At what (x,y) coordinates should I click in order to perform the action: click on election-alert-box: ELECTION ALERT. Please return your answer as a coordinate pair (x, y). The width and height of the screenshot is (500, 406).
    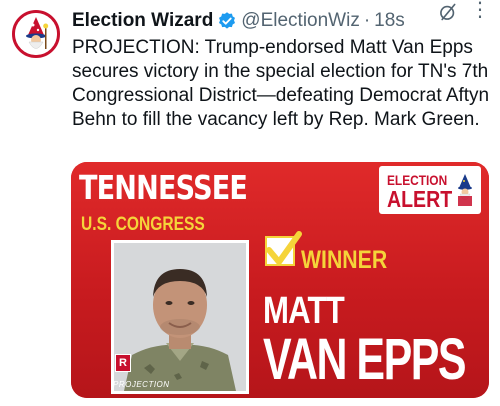
    Looking at the image, I should click on (430, 190).